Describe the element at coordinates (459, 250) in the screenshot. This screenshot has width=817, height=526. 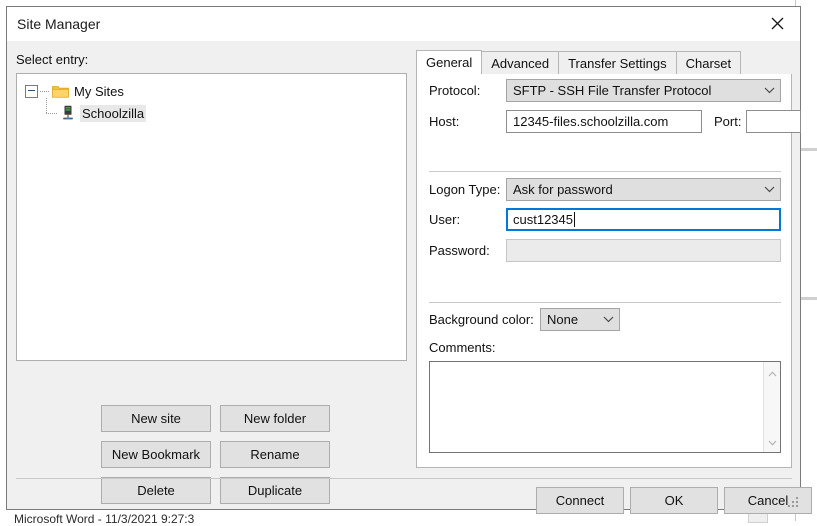
I see `password-label: Password:` at that location.